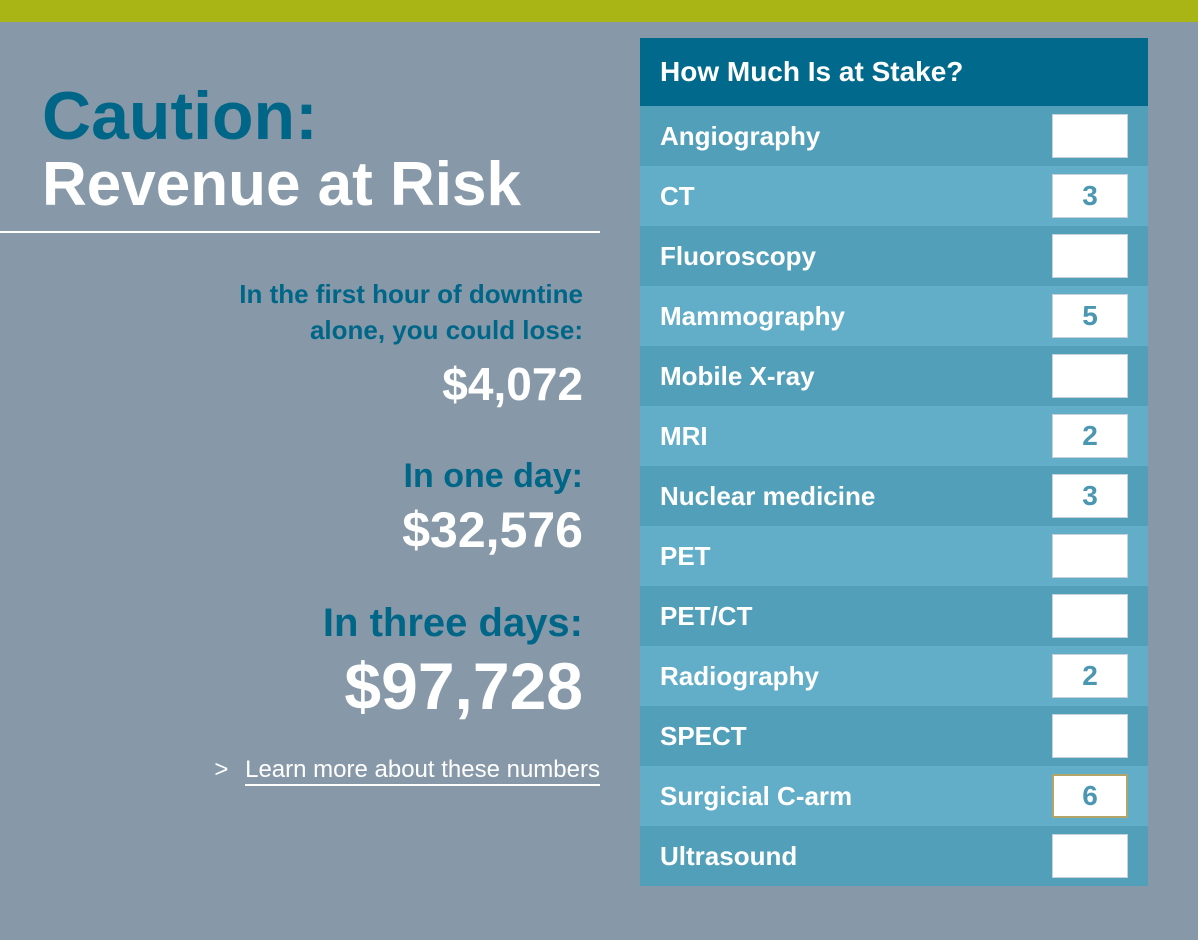  What do you see at coordinates (452, 623) in the screenshot?
I see `three-days-label: In three days:` at bounding box center [452, 623].